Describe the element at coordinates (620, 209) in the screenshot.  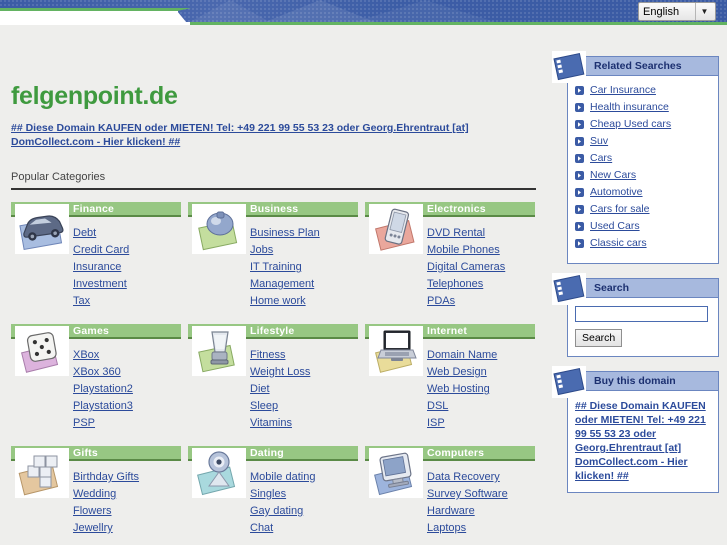
I see `related-search-link: Cars for sale` at that location.